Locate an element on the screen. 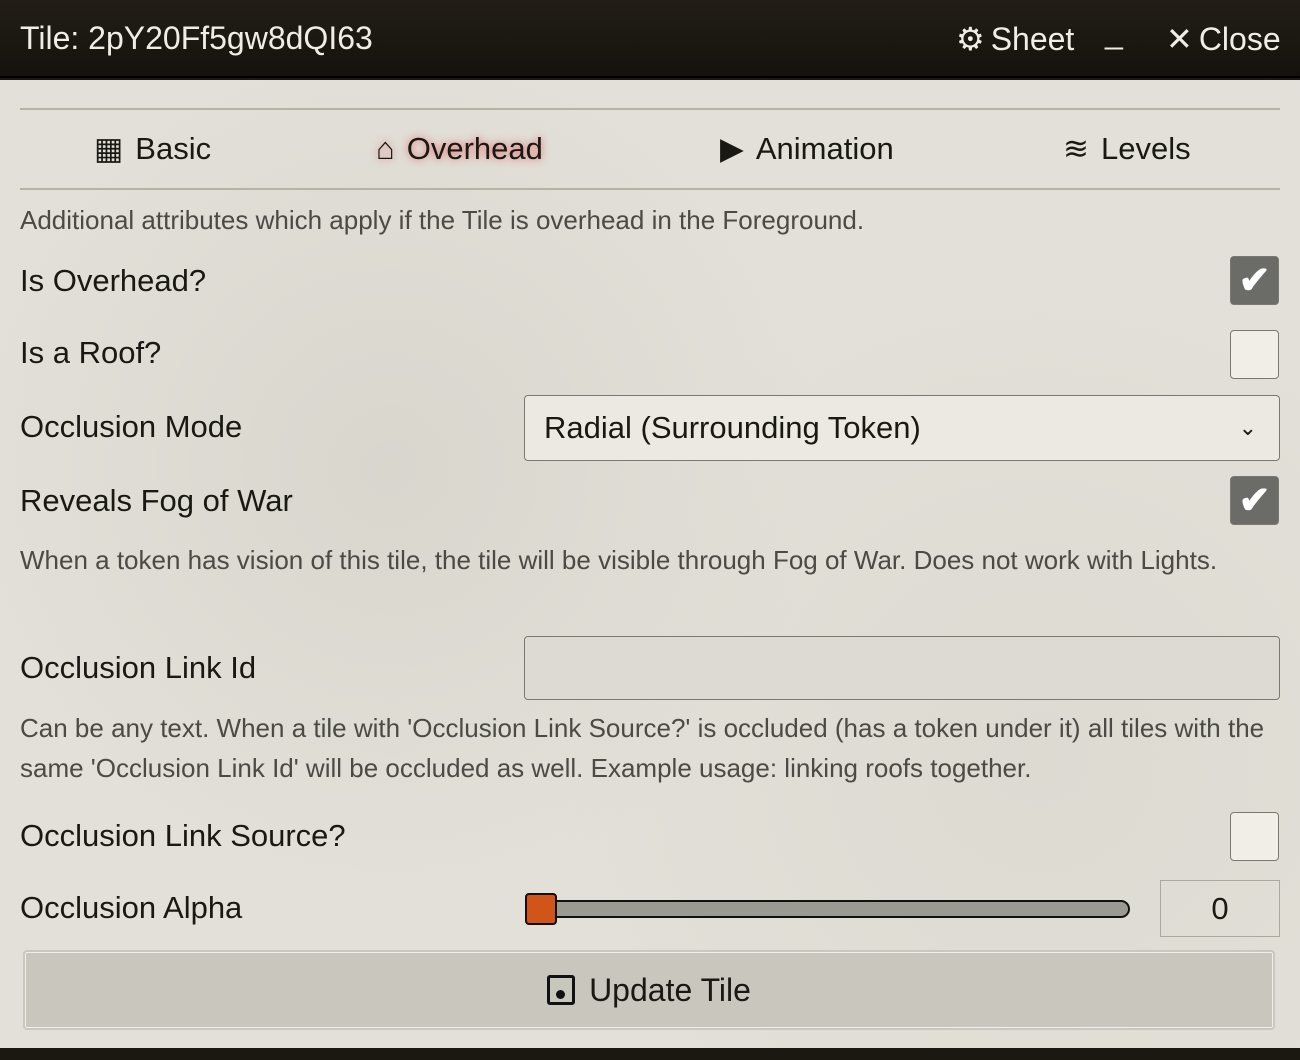  tab-animation: ▶ Animation is located at coordinates (807, 149).